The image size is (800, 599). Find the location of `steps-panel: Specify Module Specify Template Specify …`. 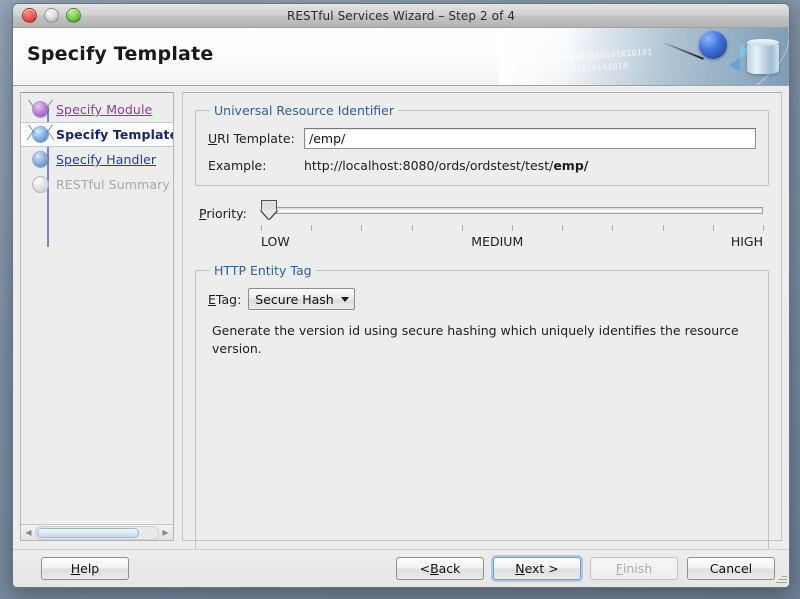

steps-panel: Specify Module Specify Template Specify … is located at coordinates (97, 316).